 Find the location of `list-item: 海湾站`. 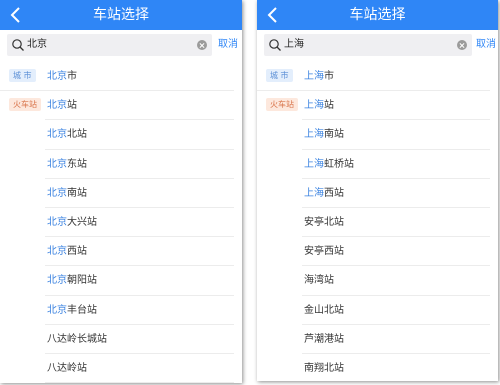

list-item: 海湾站 is located at coordinates (377, 281).